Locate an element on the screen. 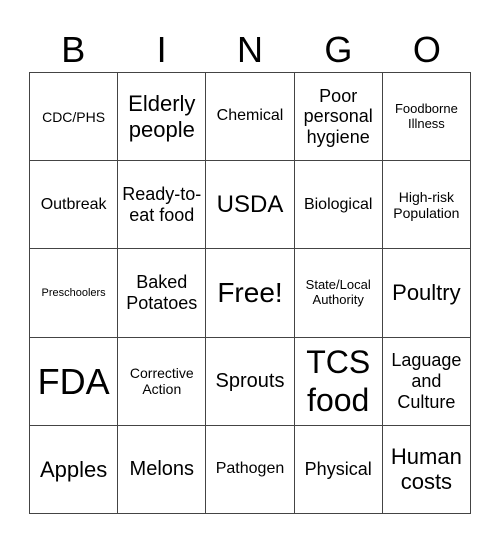  bingo-cell: Chemical is located at coordinates (250, 117).